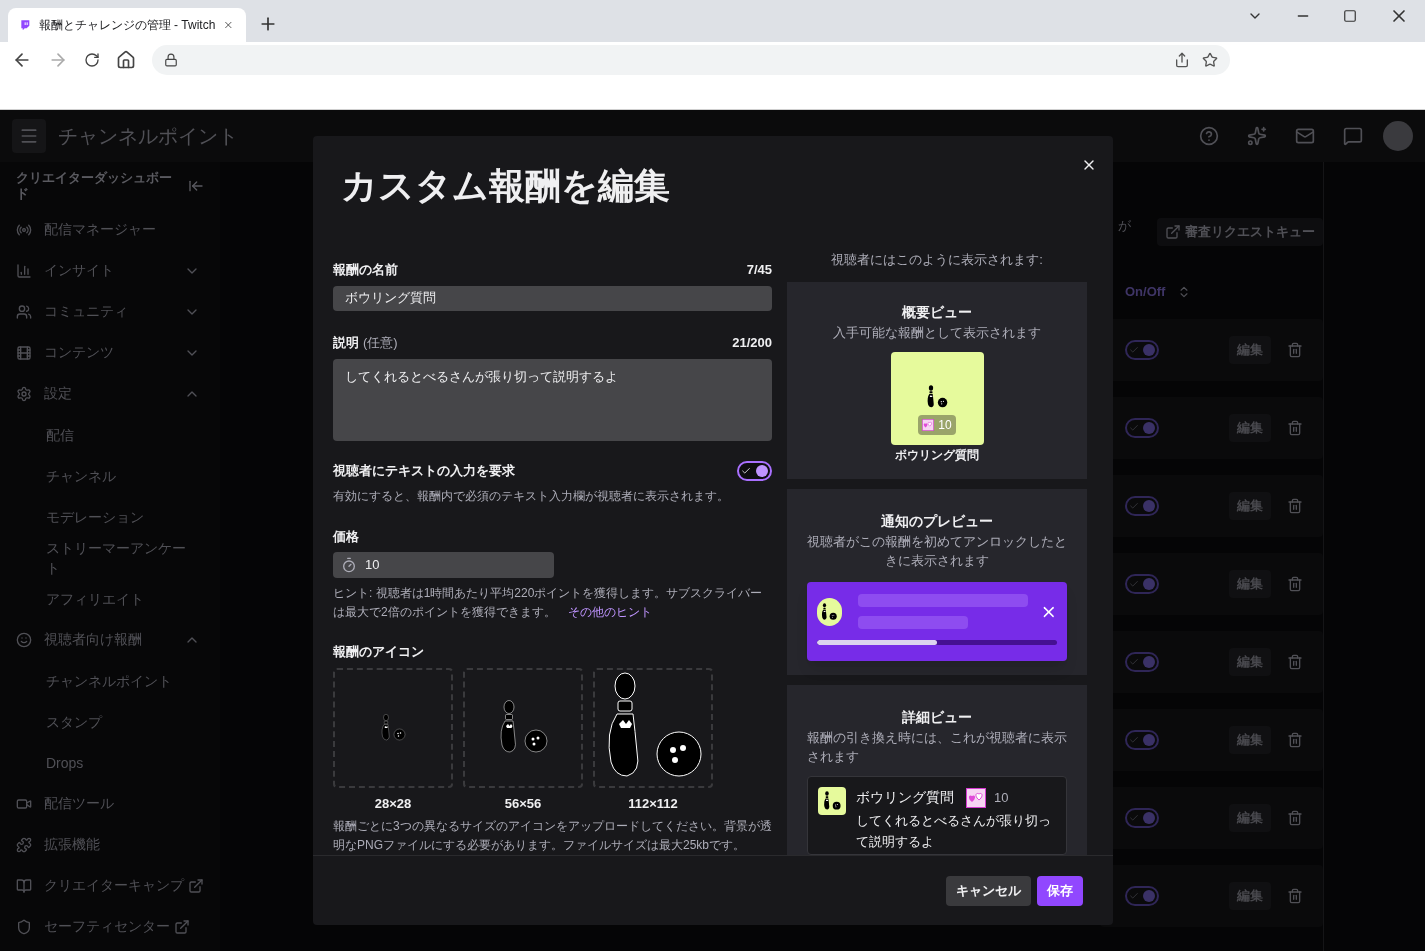 The height and width of the screenshot is (951, 1425). What do you see at coordinates (653, 803) in the screenshot?
I see `icon-size-label: 112×112` at bounding box center [653, 803].